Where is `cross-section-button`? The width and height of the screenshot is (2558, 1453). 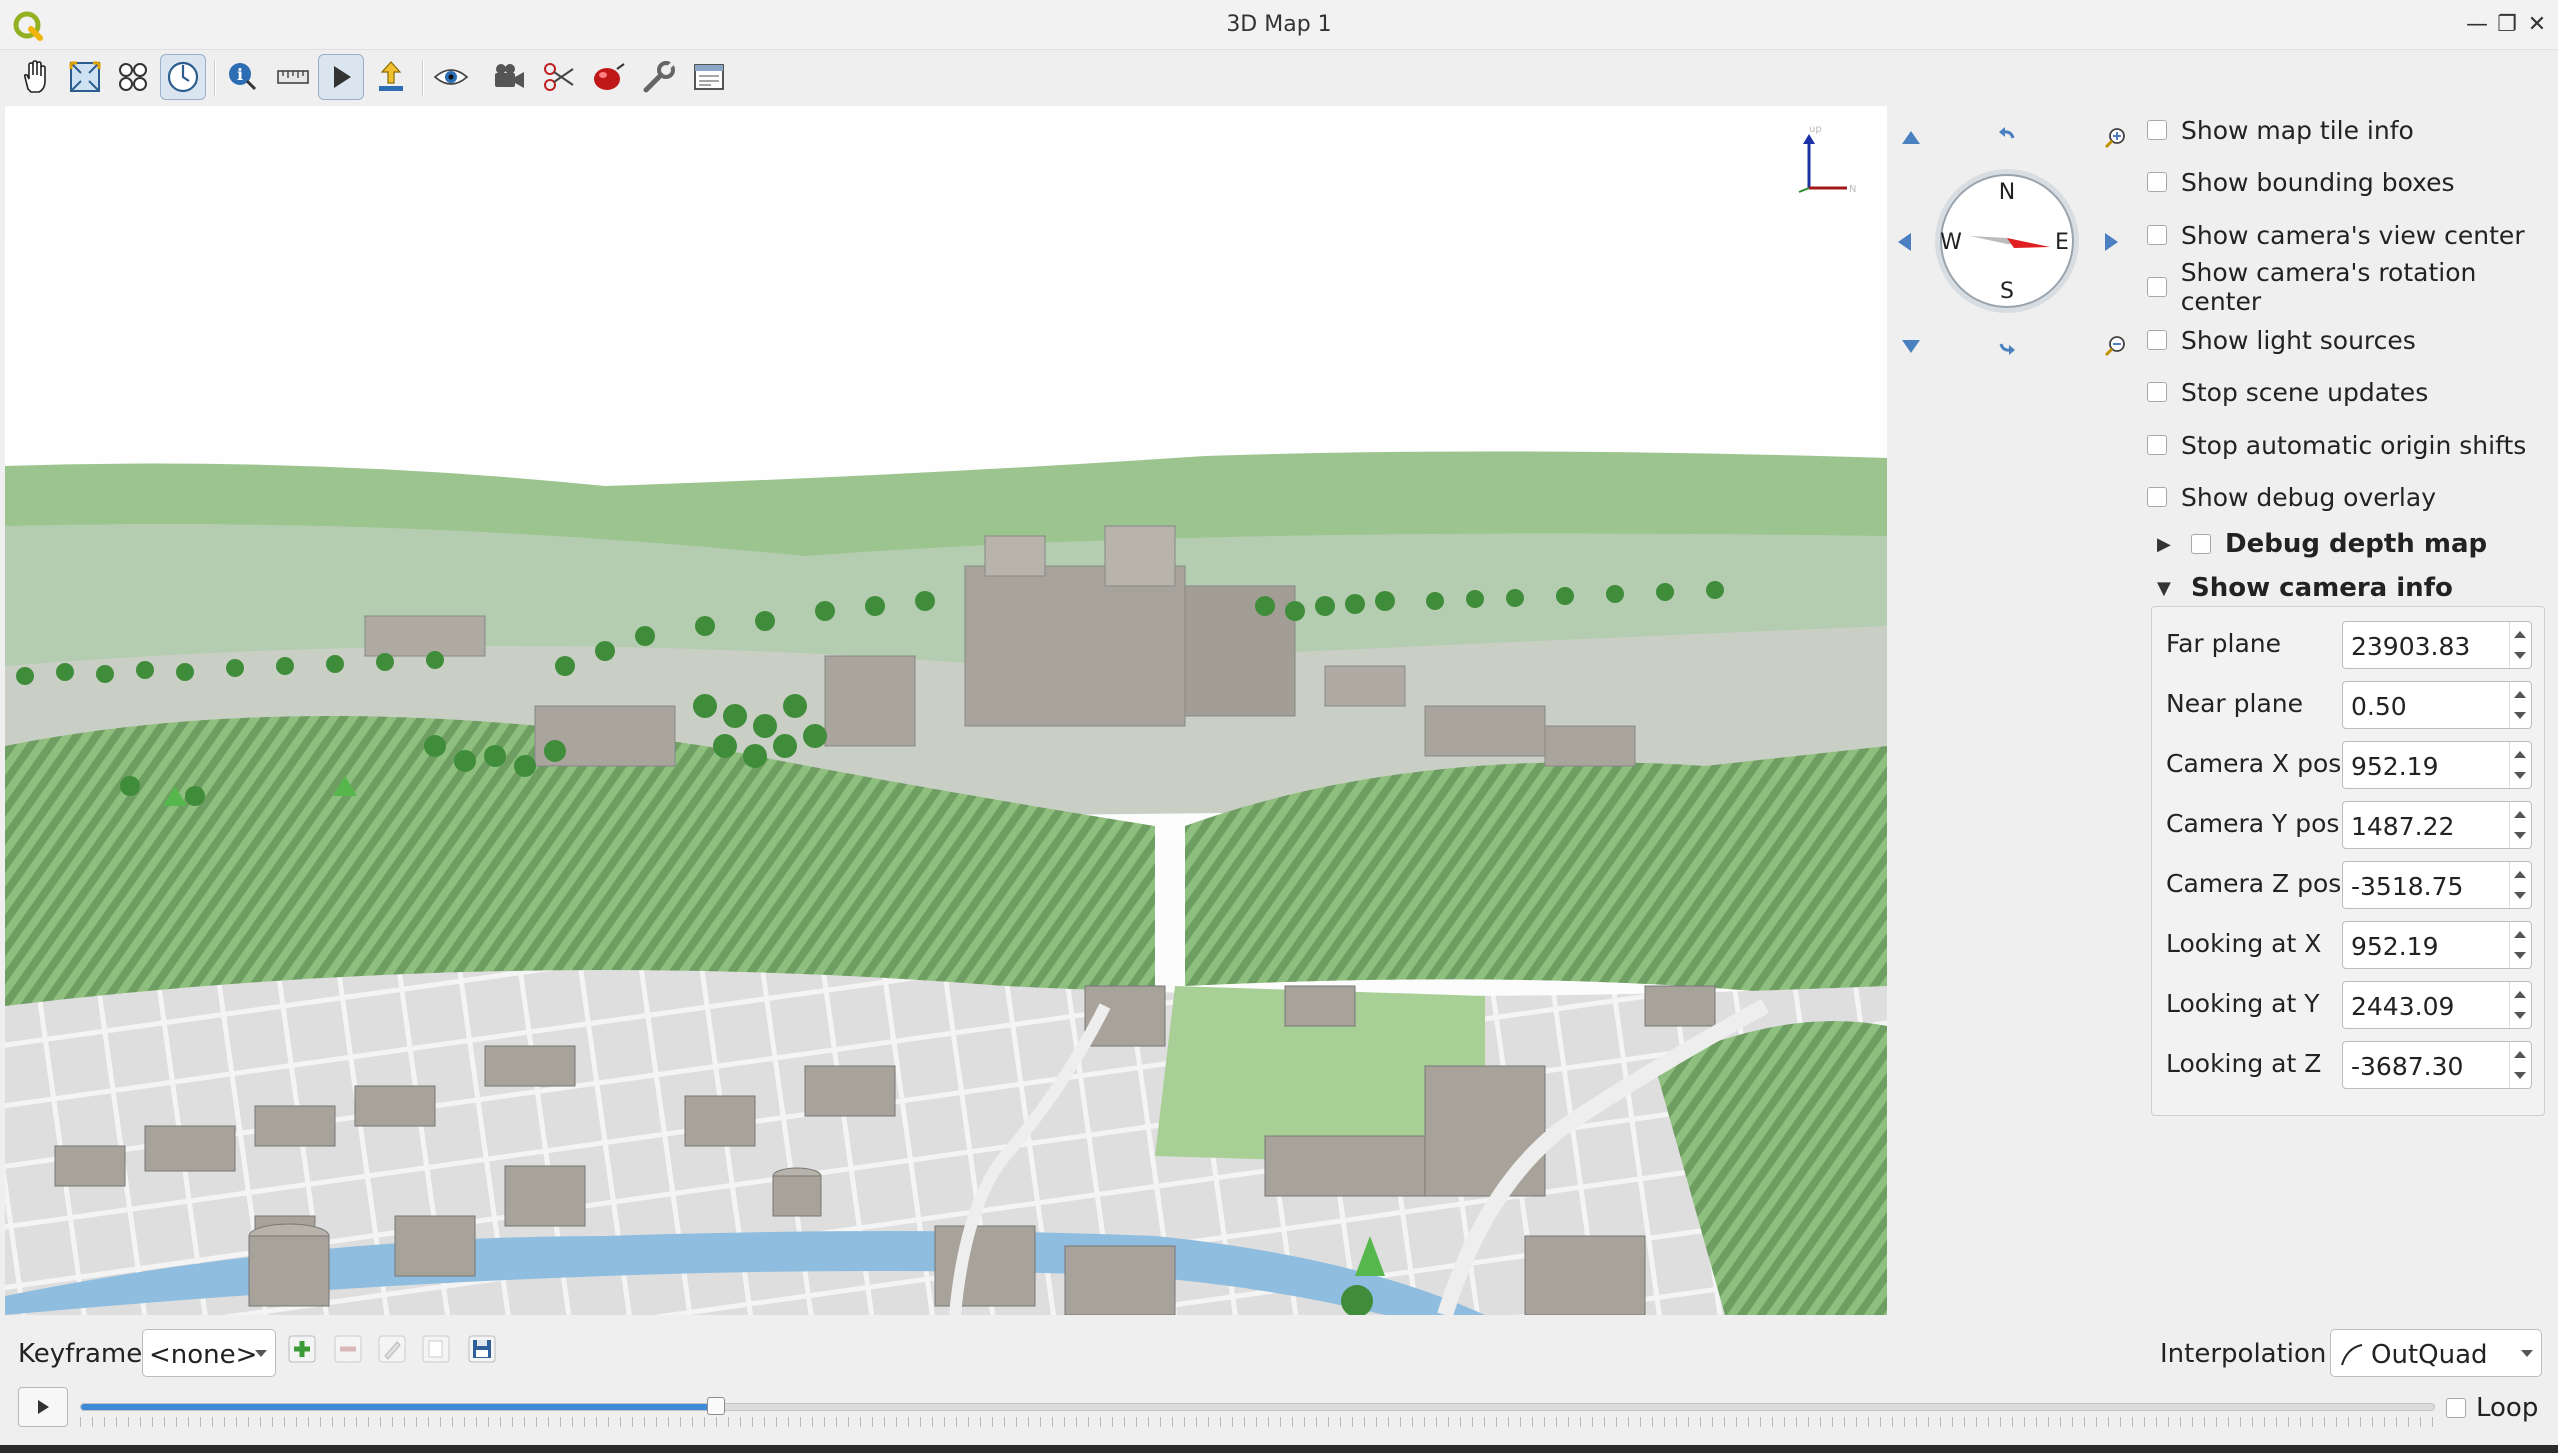 cross-section-button is located at coordinates (559, 77).